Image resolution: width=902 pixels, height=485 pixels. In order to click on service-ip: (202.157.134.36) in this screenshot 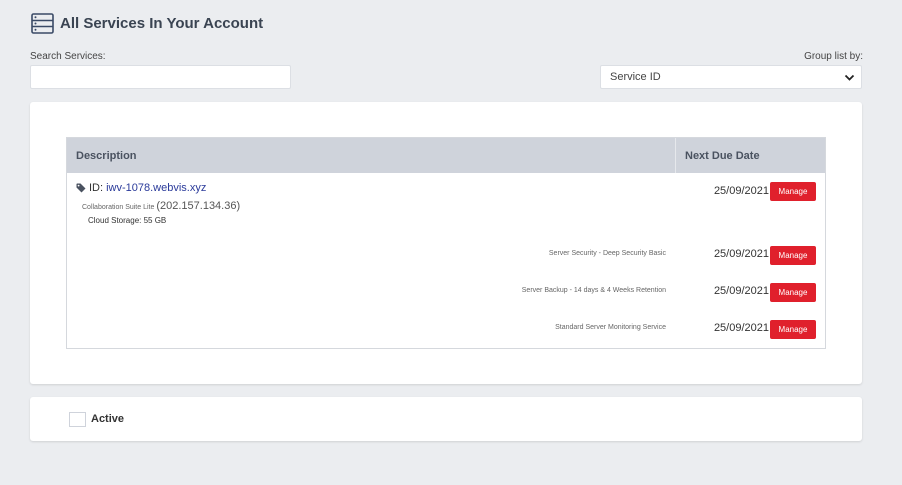, I will do `click(198, 206)`.